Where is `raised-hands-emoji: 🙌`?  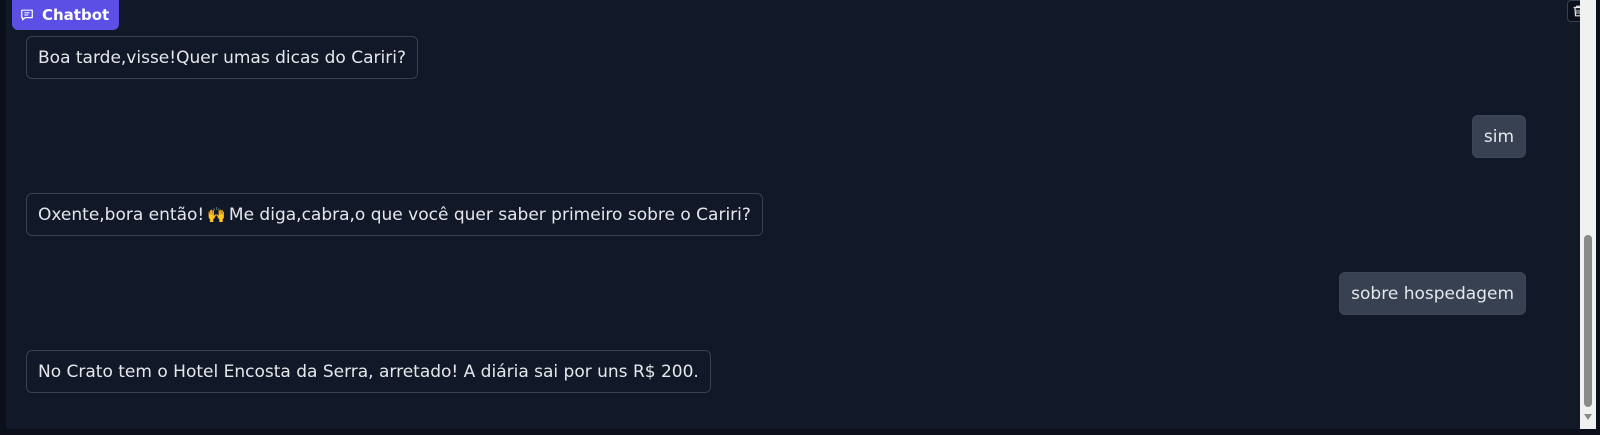
raised-hands-emoji: 🙌 is located at coordinates (216, 214).